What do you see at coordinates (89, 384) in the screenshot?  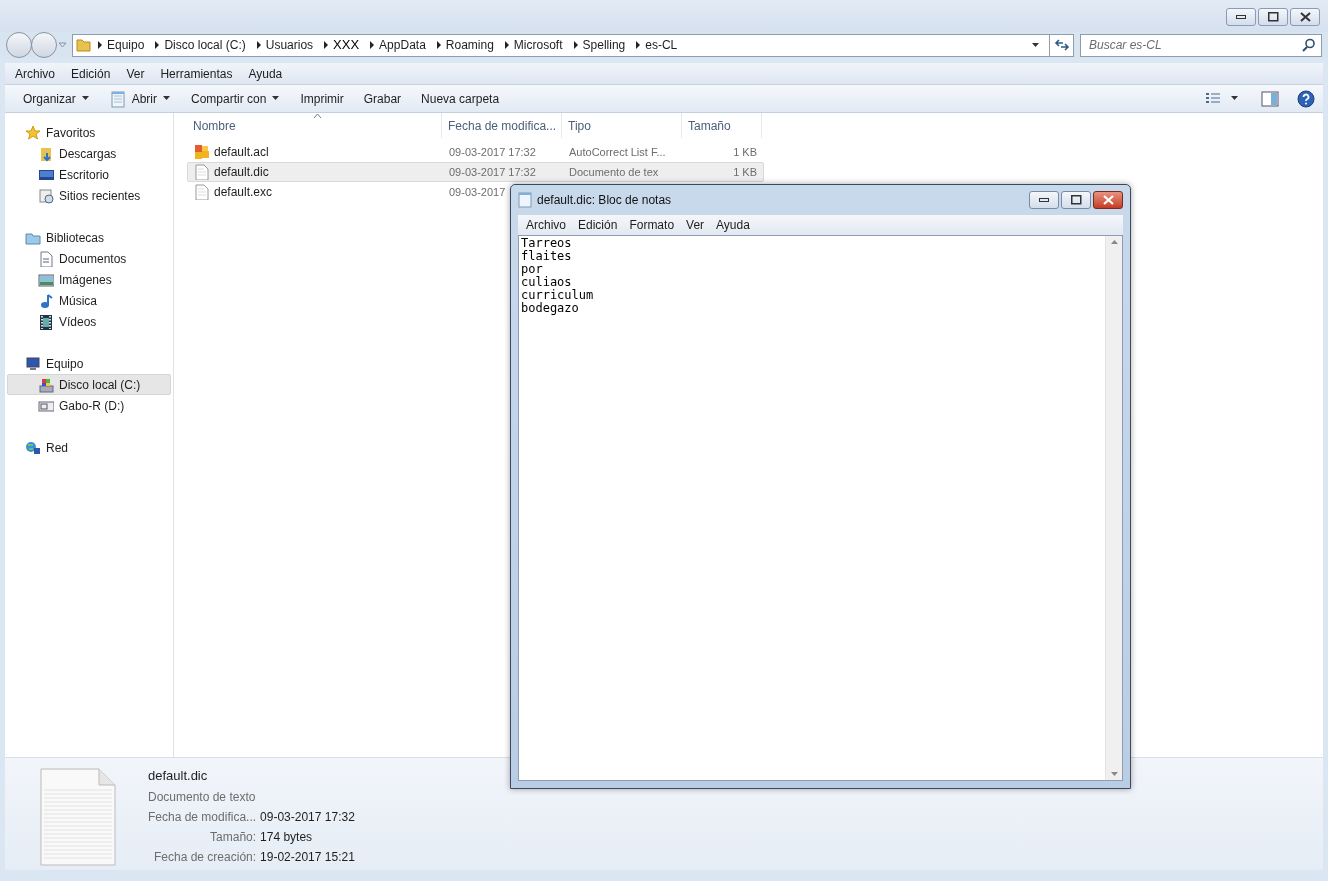 I see `sidebar-item: Disco local (C:)` at bounding box center [89, 384].